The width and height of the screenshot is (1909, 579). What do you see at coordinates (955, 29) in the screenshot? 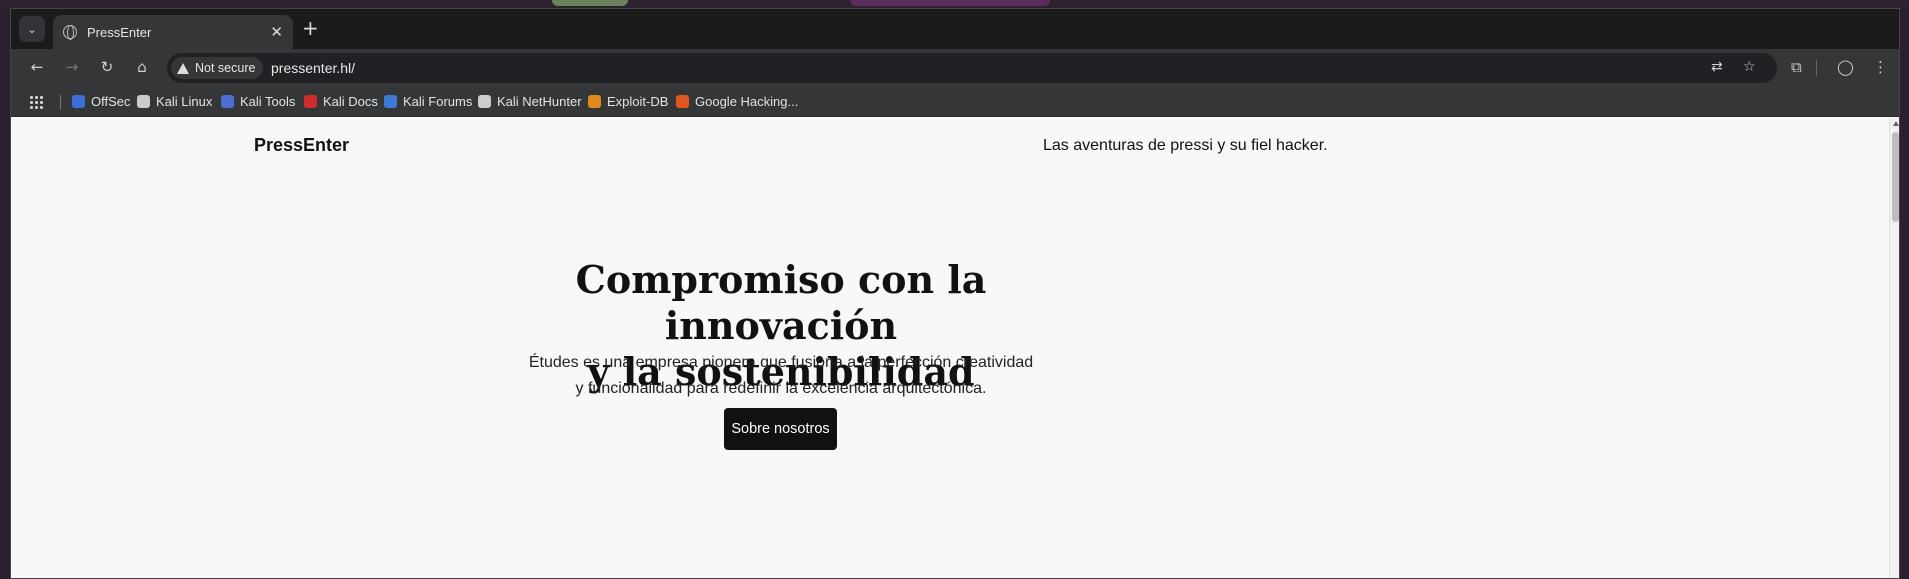
I see `tab-strip: ⌄ PressEnter ✕ +` at bounding box center [955, 29].